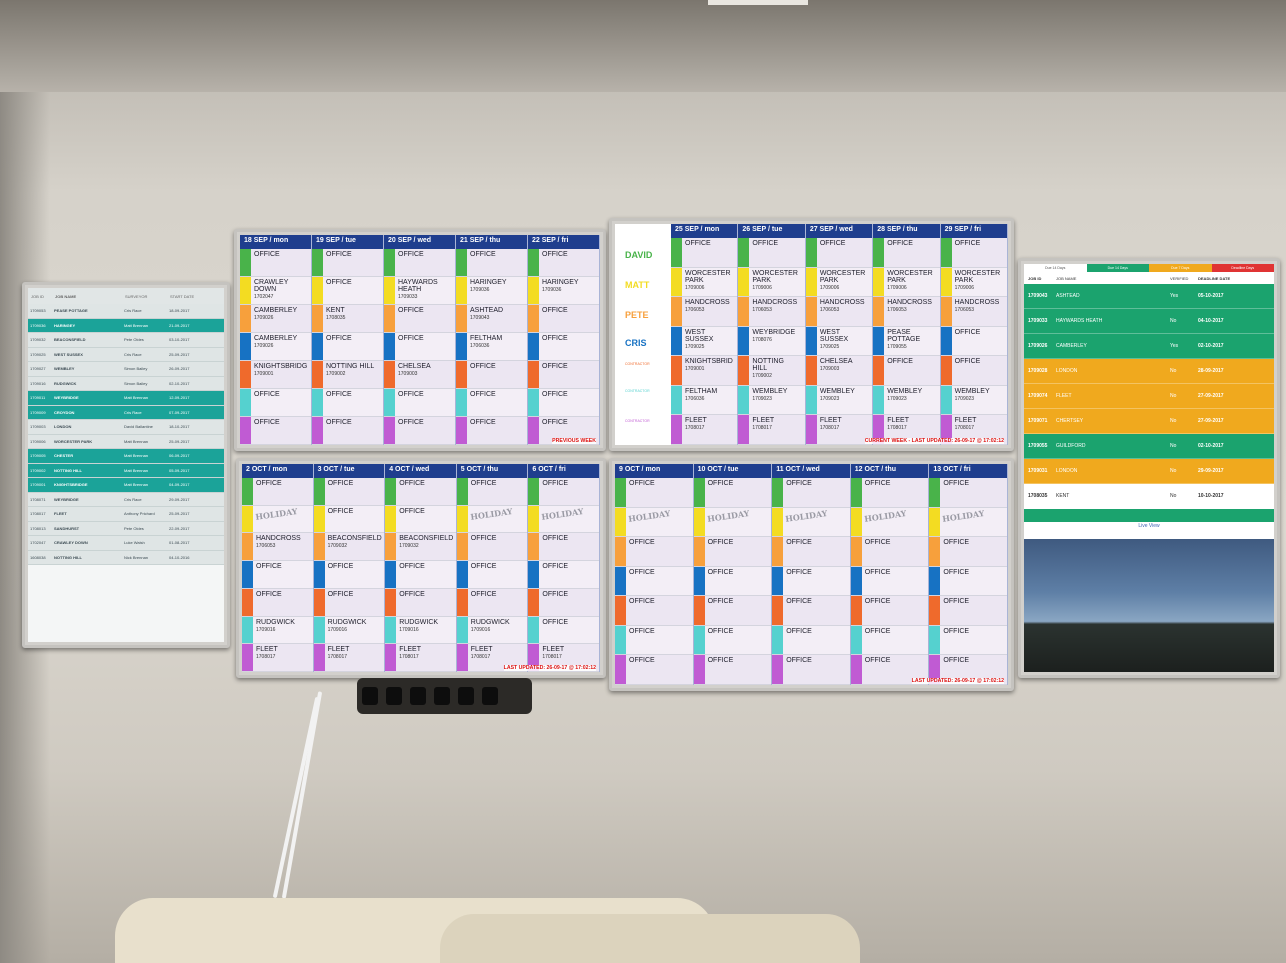  What do you see at coordinates (60, 514) in the screenshot?
I see `job-name: FLEET` at bounding box center [60, 514].